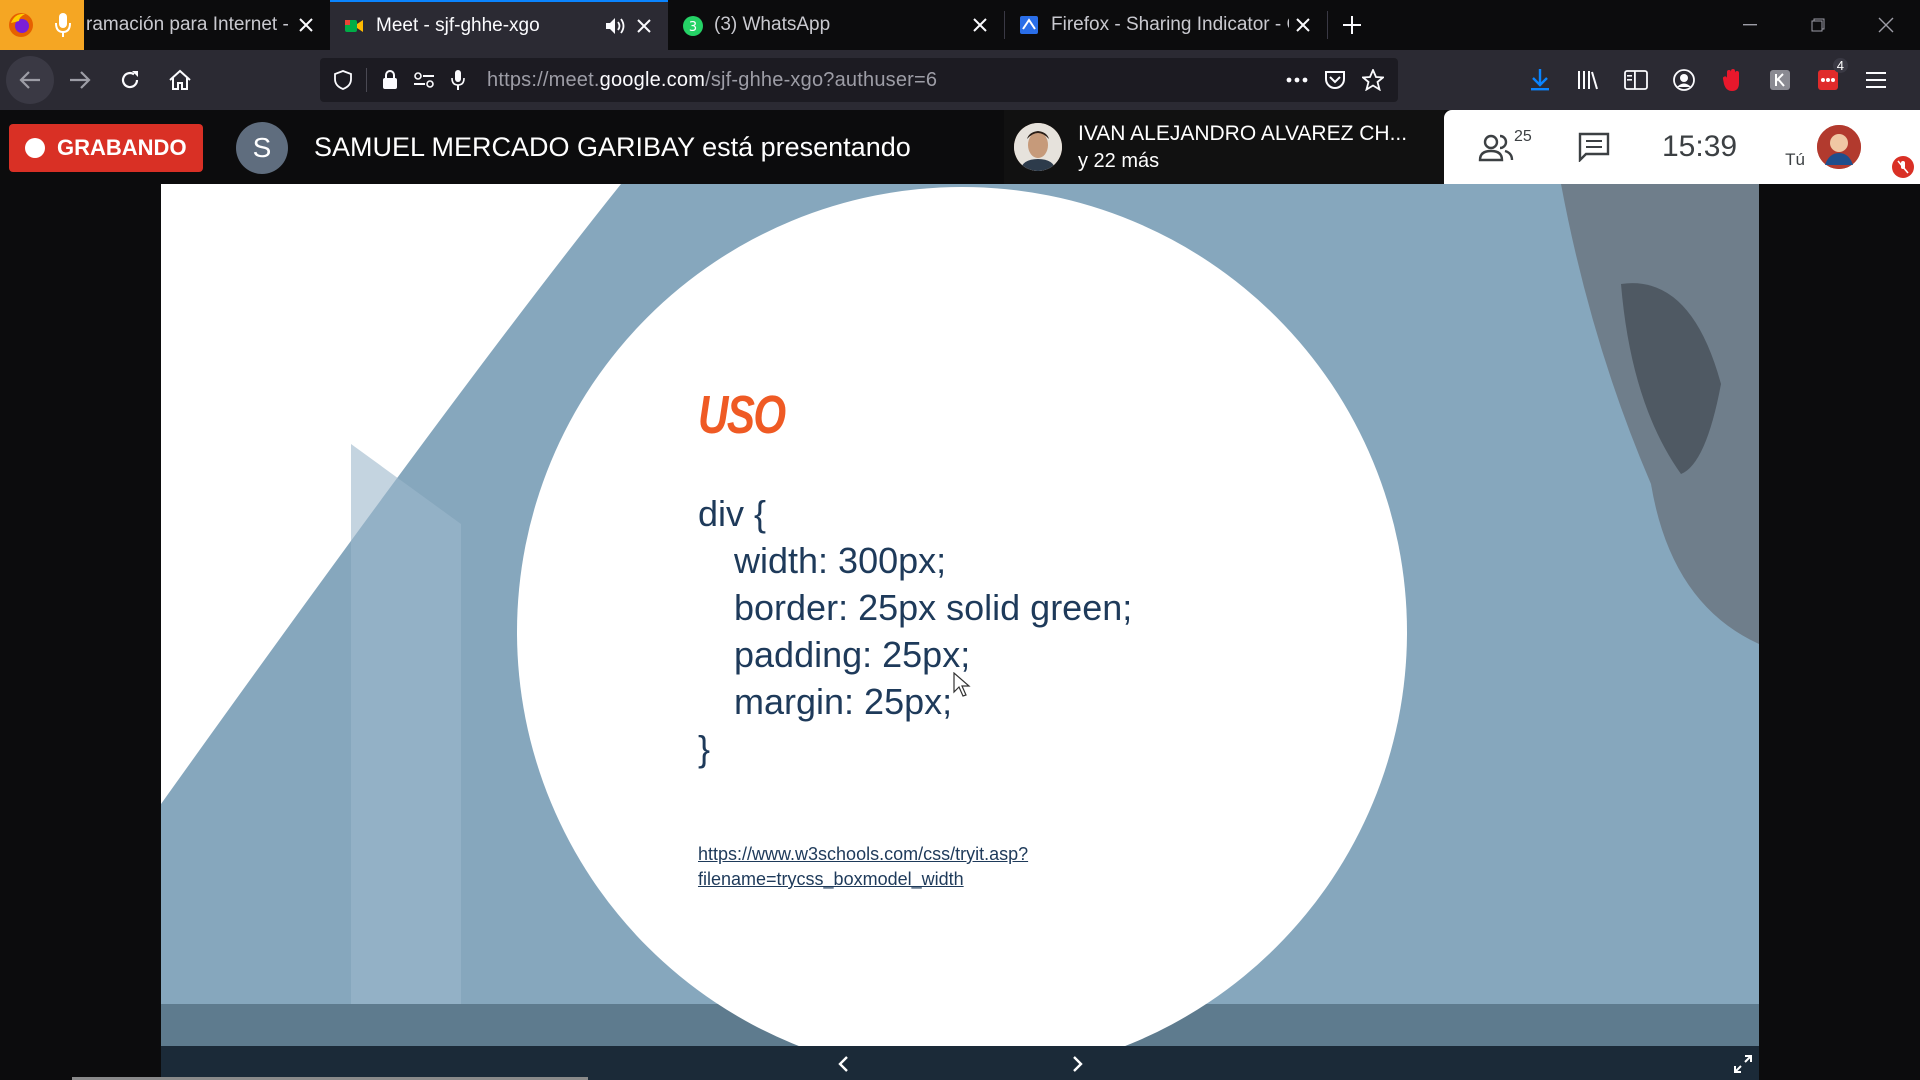  I want to click on forward-arrow-icon, so click(80, 80).